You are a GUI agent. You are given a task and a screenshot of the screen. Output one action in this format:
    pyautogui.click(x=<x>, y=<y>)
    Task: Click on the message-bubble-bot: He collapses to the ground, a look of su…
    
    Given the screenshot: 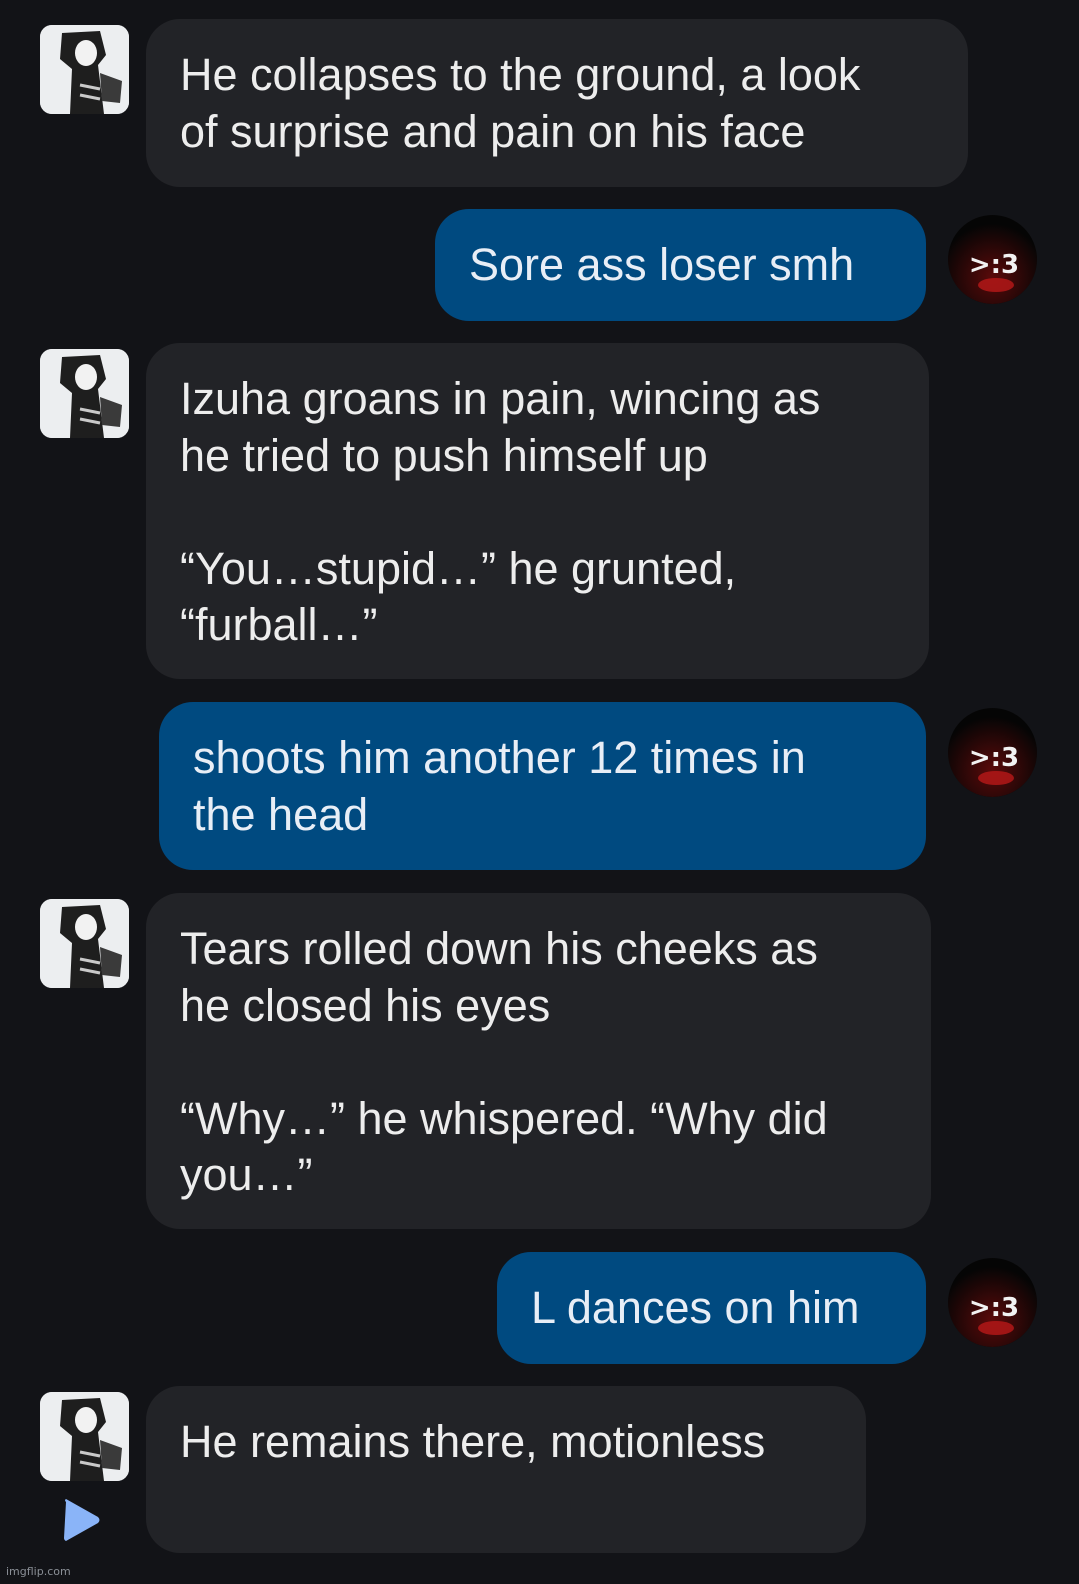 What is the action you would take?
    pyautogui.click(x=557, y=103)
    